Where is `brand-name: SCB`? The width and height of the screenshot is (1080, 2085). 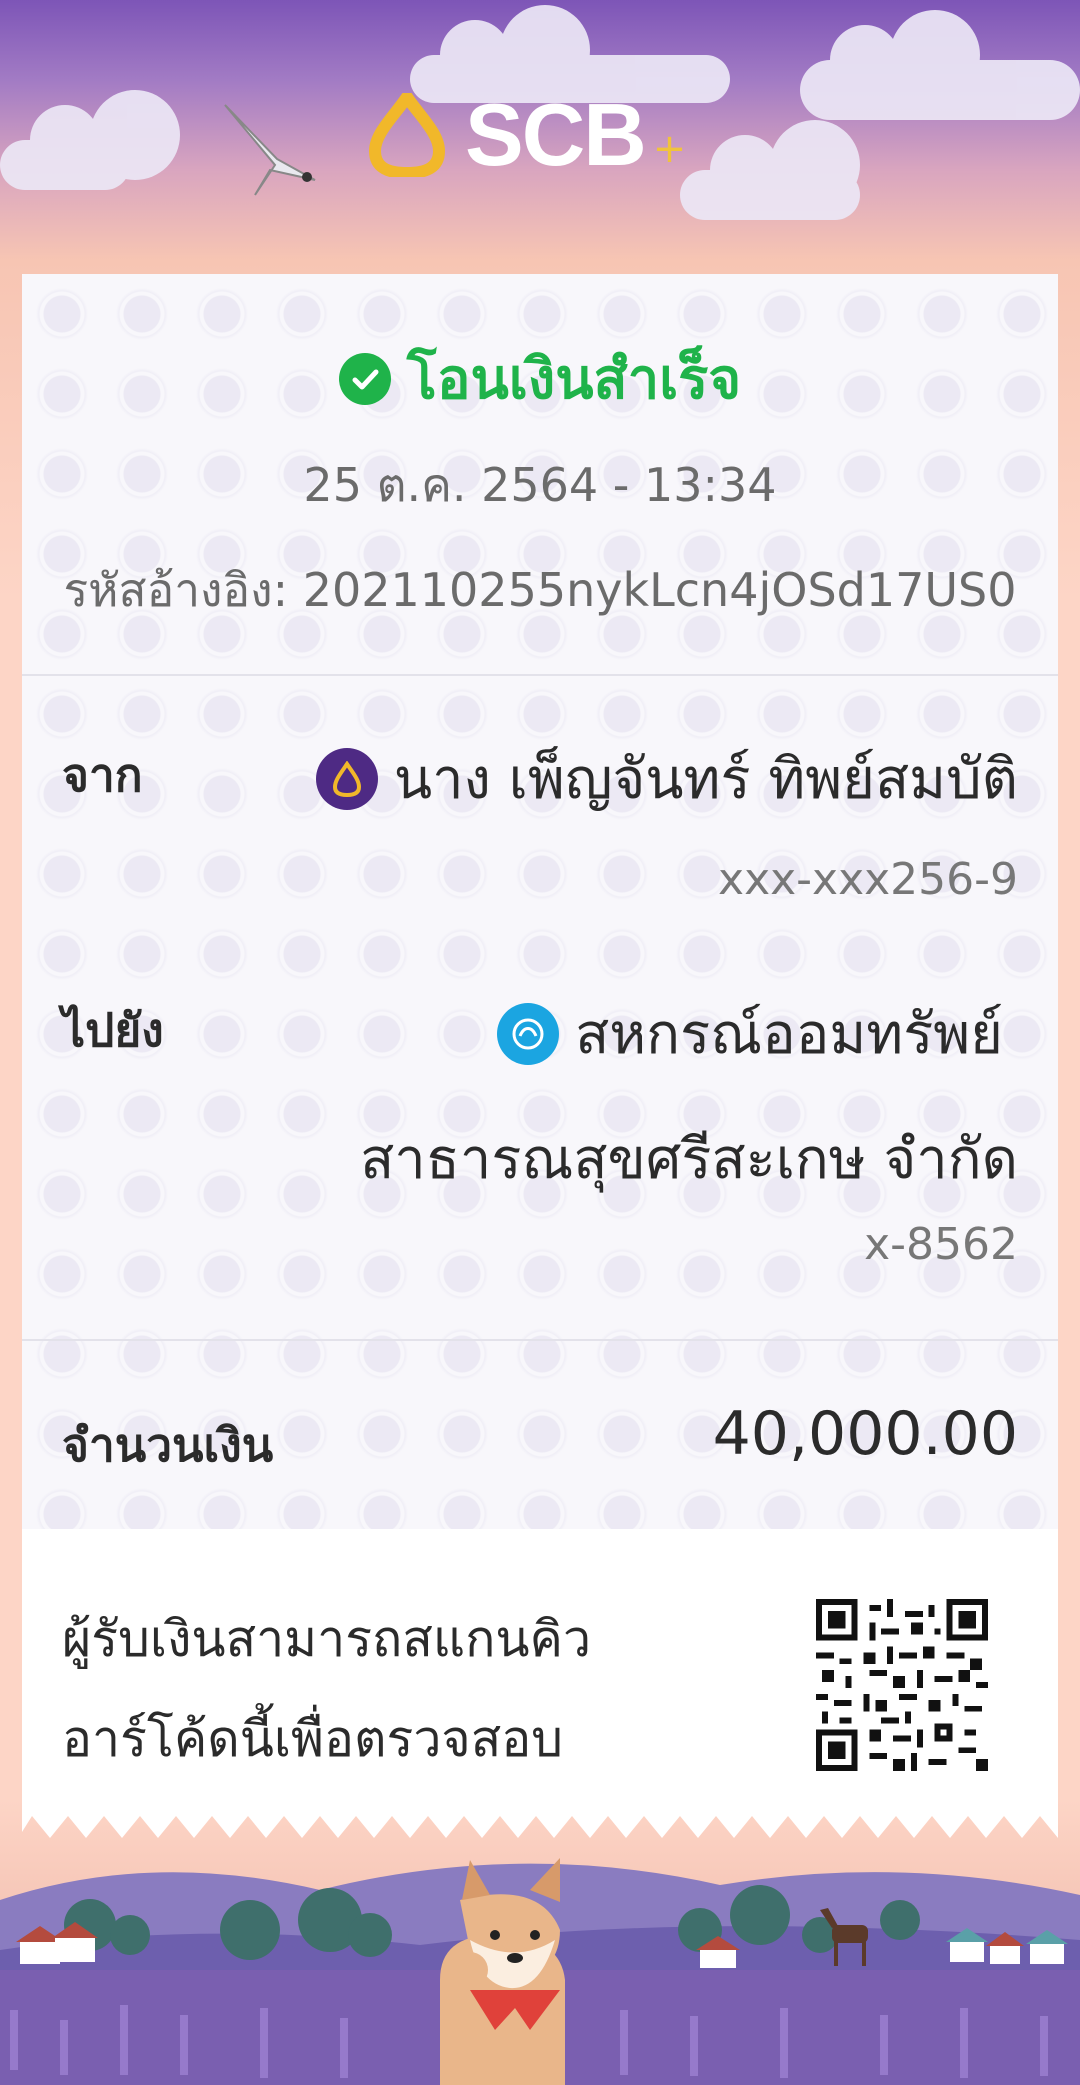 brand-name: SCB is located at coordinates (556, 134).